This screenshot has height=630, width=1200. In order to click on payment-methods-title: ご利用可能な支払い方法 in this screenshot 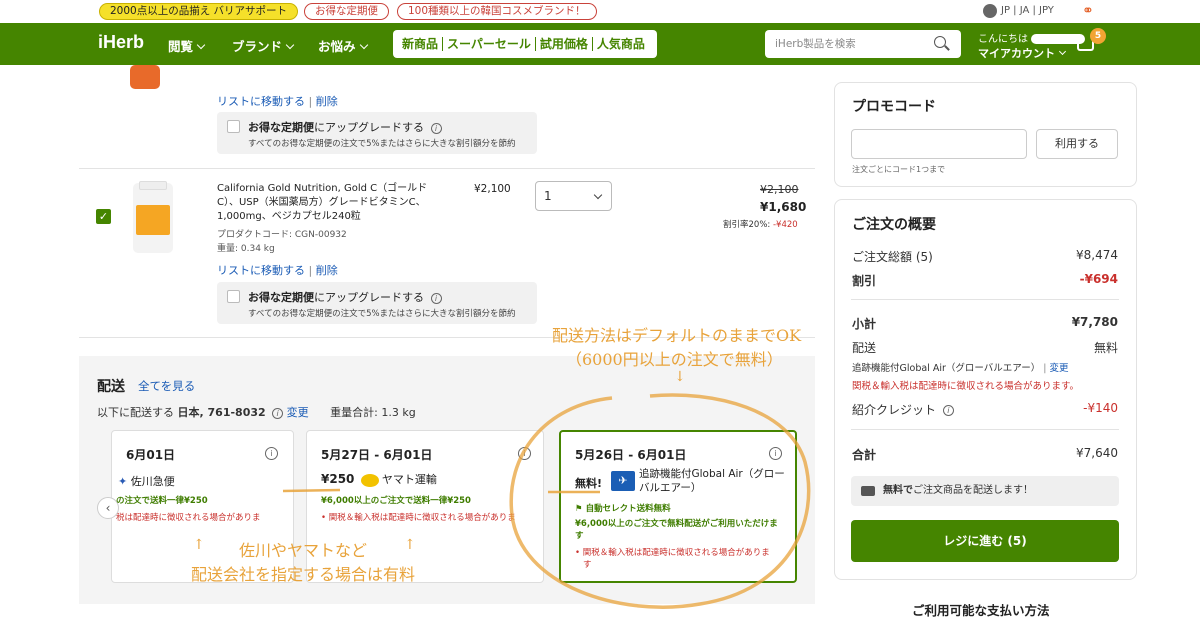, I will do `click(981, 610)`.